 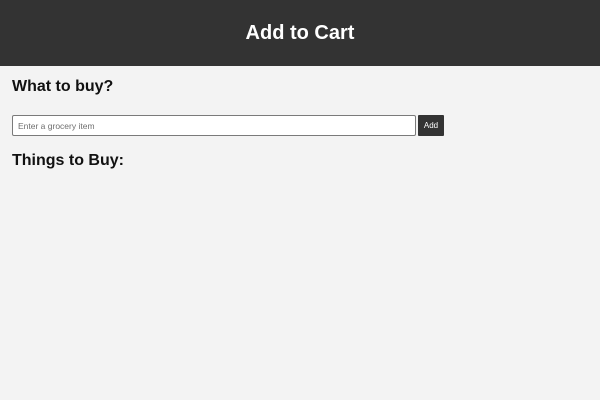 What do you see at coordinates (63, 86) in the screenshot?
I see `what-to-buy-heading: What to buy?` at bounding box center [63, 86].